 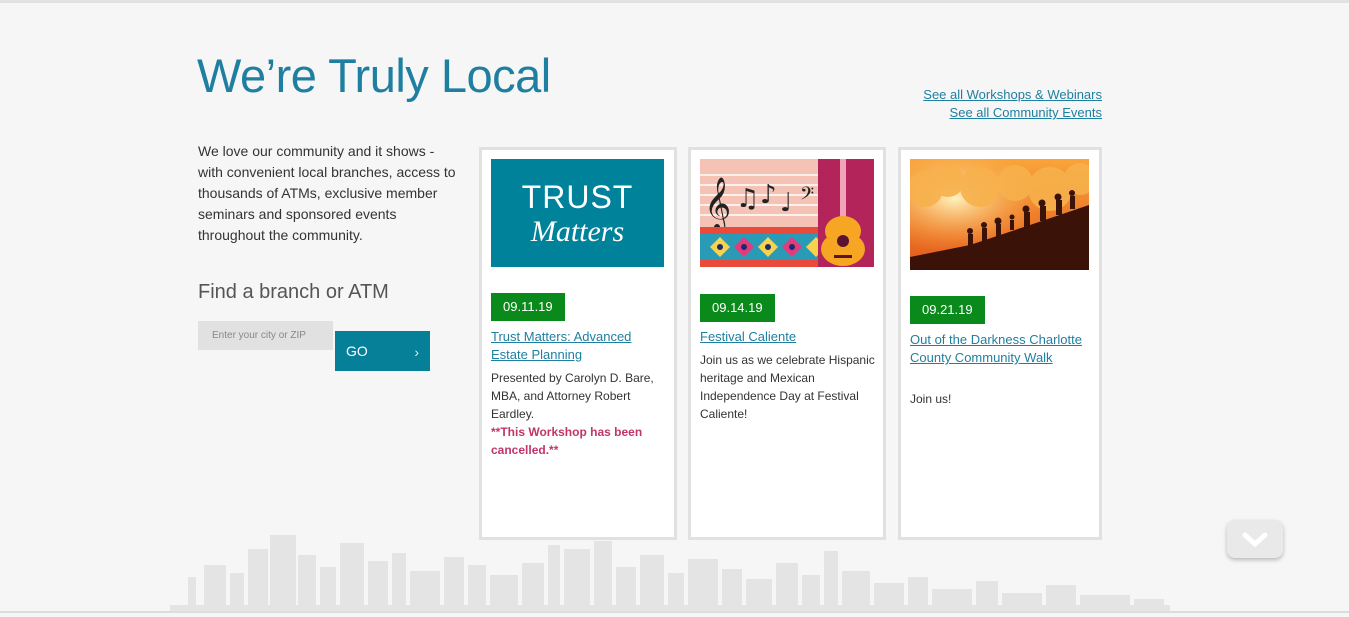 I want to click on walkers-silhouette-illustration, so click(x=999, y=214).